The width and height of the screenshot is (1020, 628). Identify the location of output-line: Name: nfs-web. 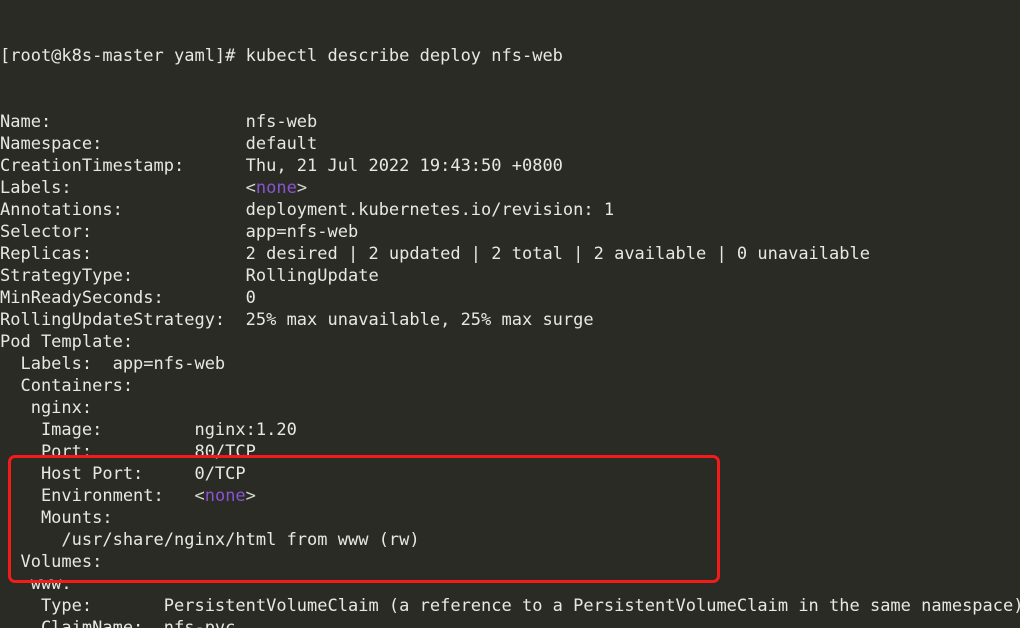
(159, 122).